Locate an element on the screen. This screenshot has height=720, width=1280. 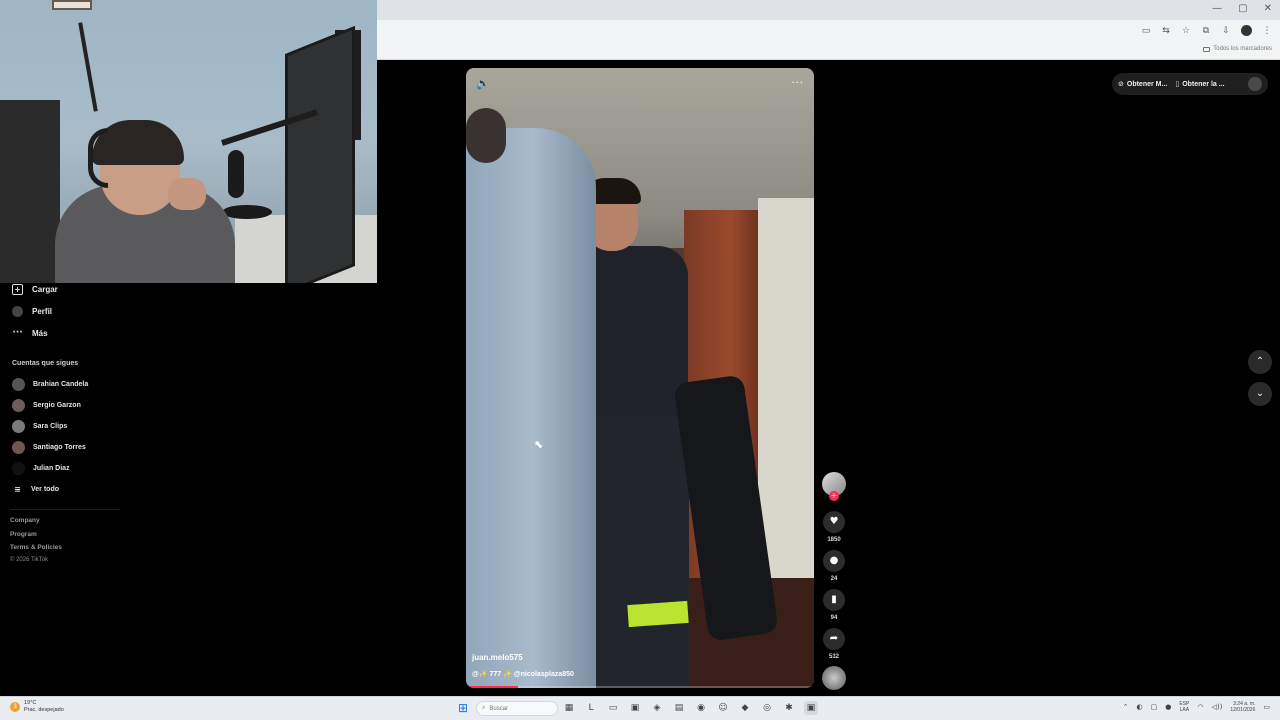
cast-icon: ▭ is located at coordinates (1146, 31).